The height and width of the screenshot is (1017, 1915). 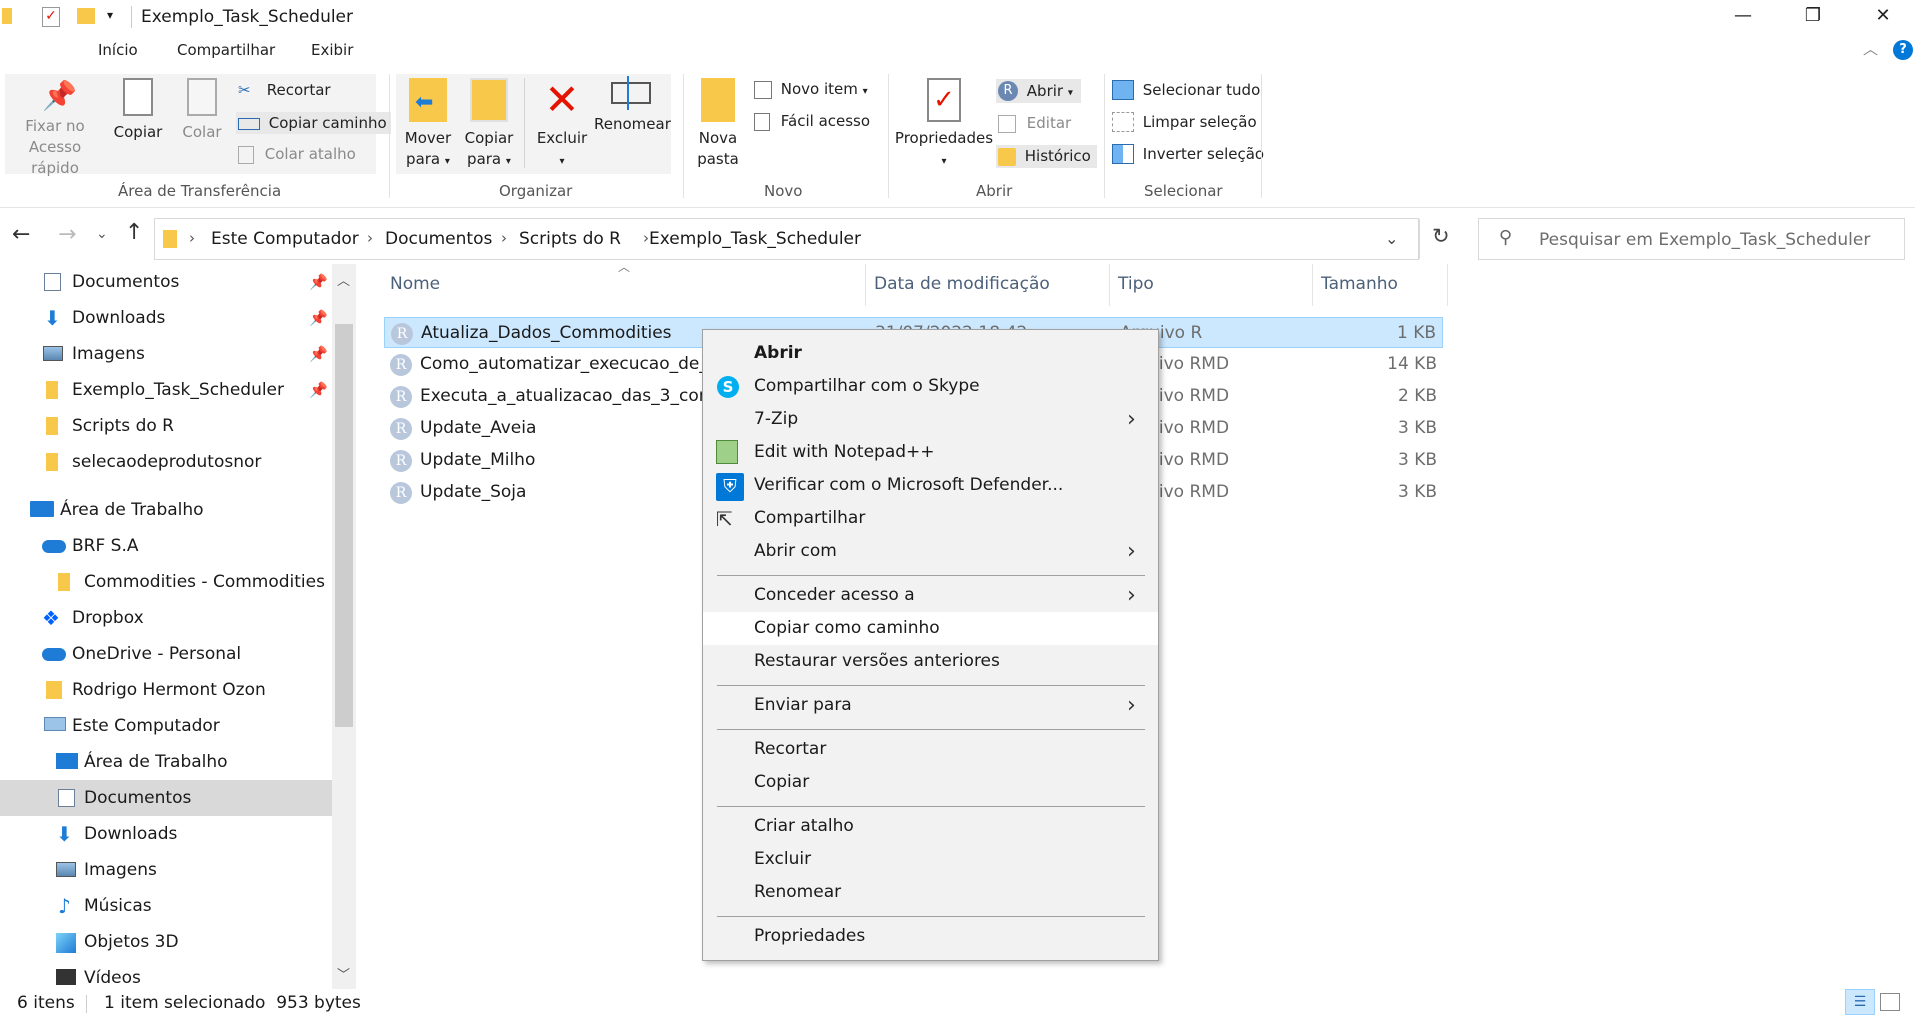 What do you see at coordinates (166, 974) in the screenshot?
I see `nav-item-pc-videos: Vídeos` at bounding box center [166, 974].